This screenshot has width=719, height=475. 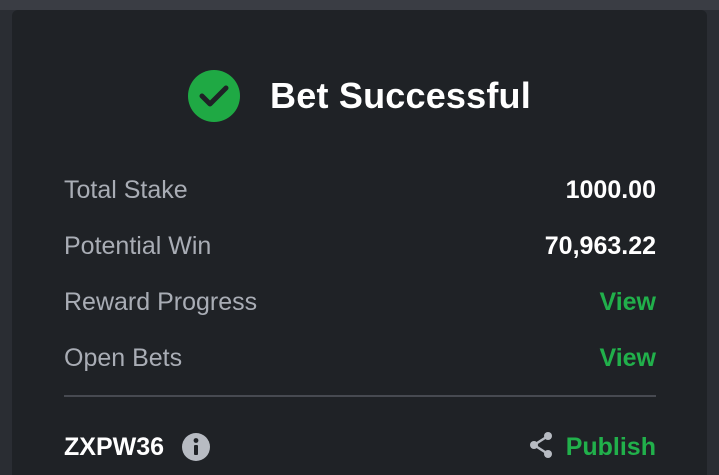 What do you see at coordinates (600, 245) in the screenshot?
I see `potential-win-value: 70,963.22` at bounding box center [600, 245].